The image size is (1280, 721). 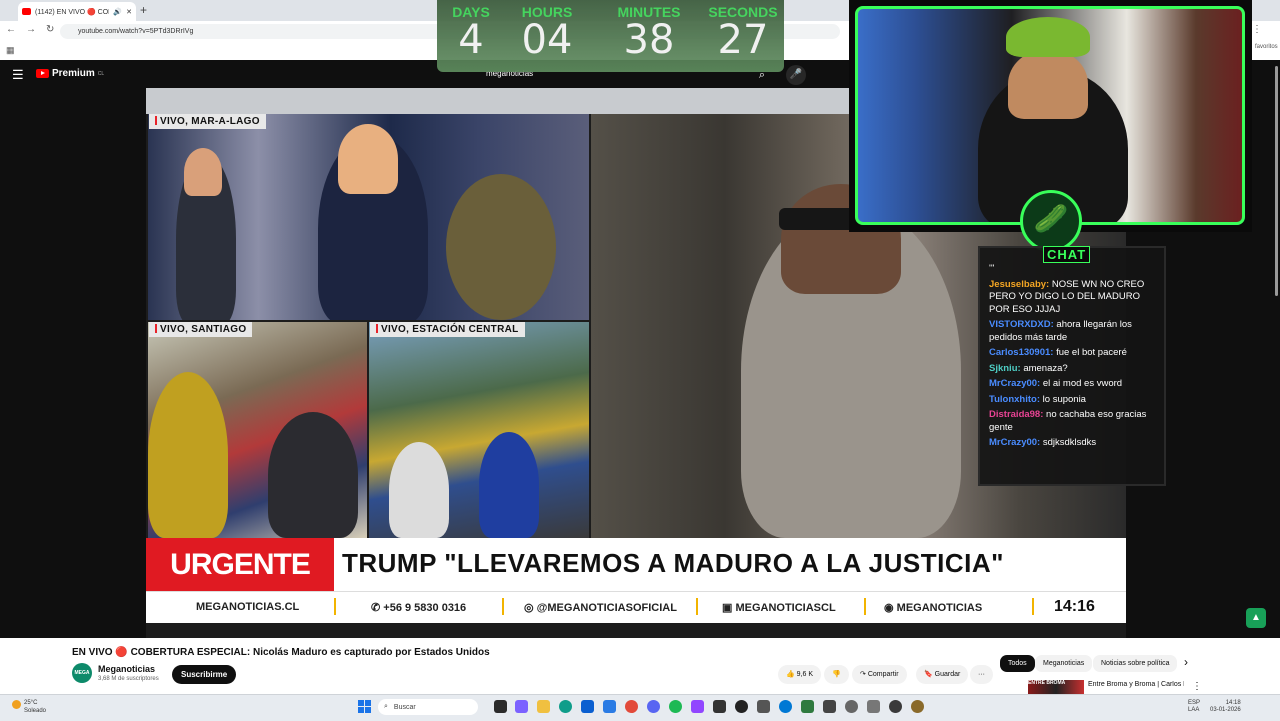 I want to click on urgent-label: URGENTE, so click(x=240, y=564).